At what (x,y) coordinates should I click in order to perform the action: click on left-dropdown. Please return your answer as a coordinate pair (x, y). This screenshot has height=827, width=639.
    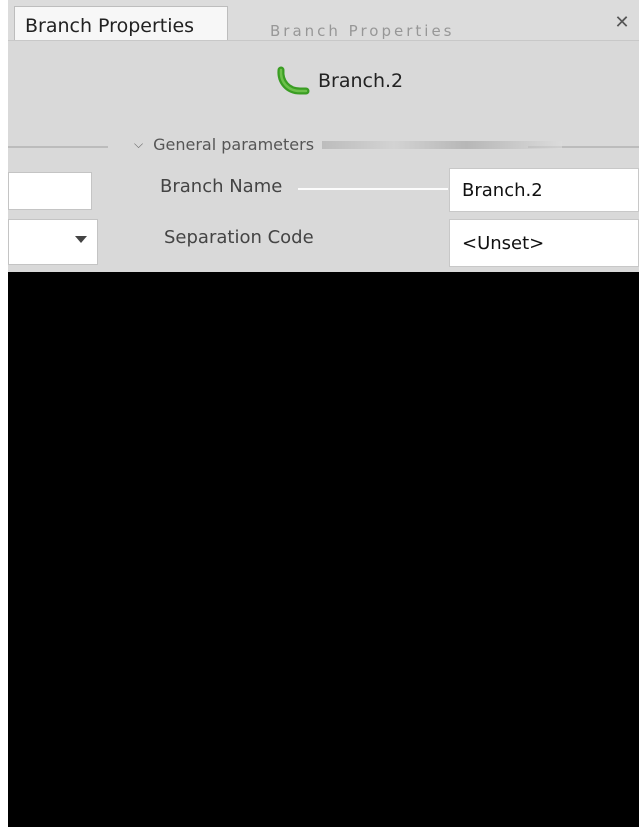
    Looking at the image, I should click on (53, 242).